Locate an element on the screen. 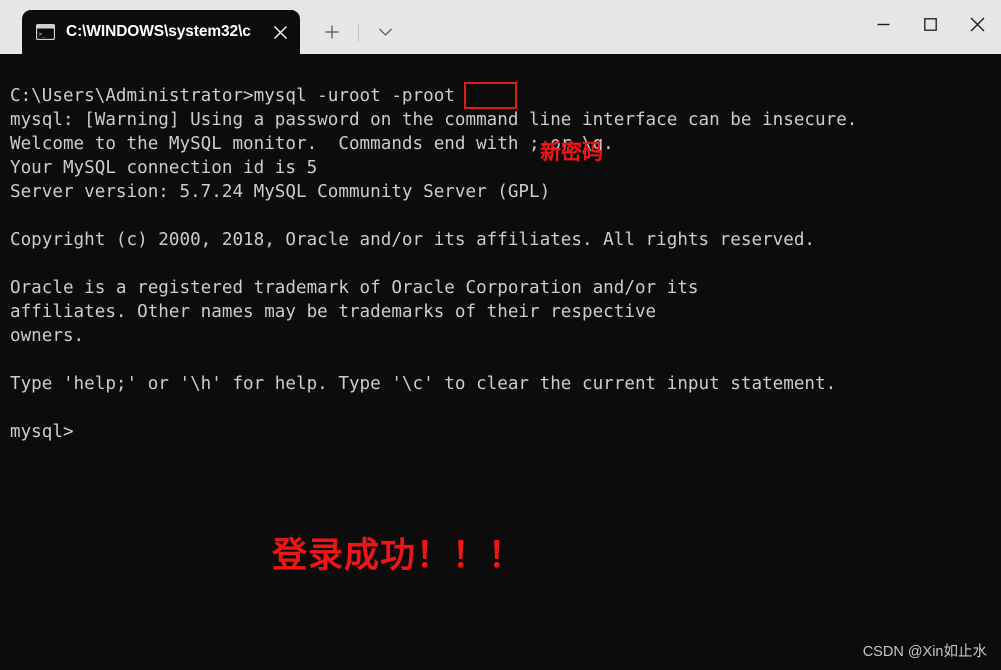  chevron-down-icon is located at coordinates (385, 32).